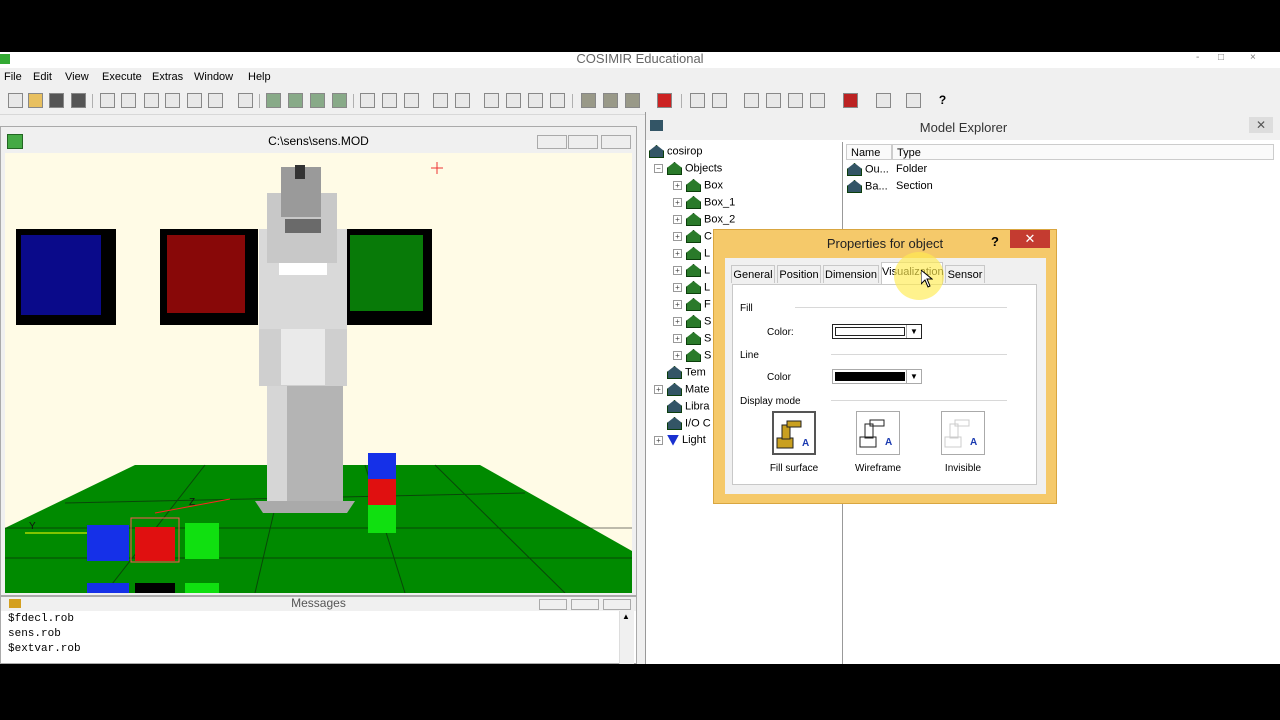 Image resolution: width=1280 pixels, height=720 pixels. I want to click on robot-move-icon, so click(273, 100).